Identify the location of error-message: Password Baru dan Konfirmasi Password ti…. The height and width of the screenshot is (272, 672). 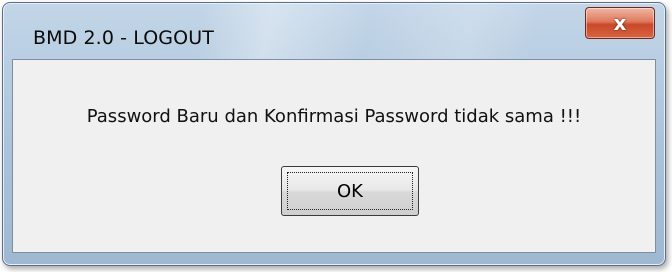
(334, 116).